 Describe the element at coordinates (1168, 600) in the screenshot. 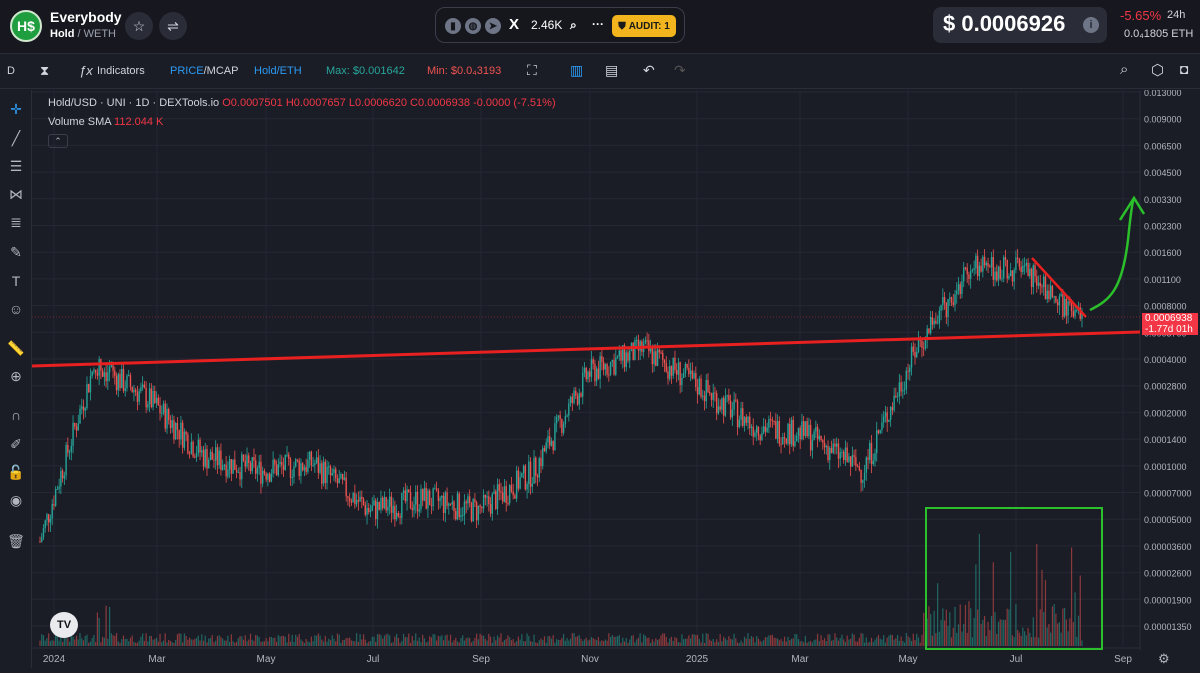

I see `y-axis-tick: 0.00001900` at that location.